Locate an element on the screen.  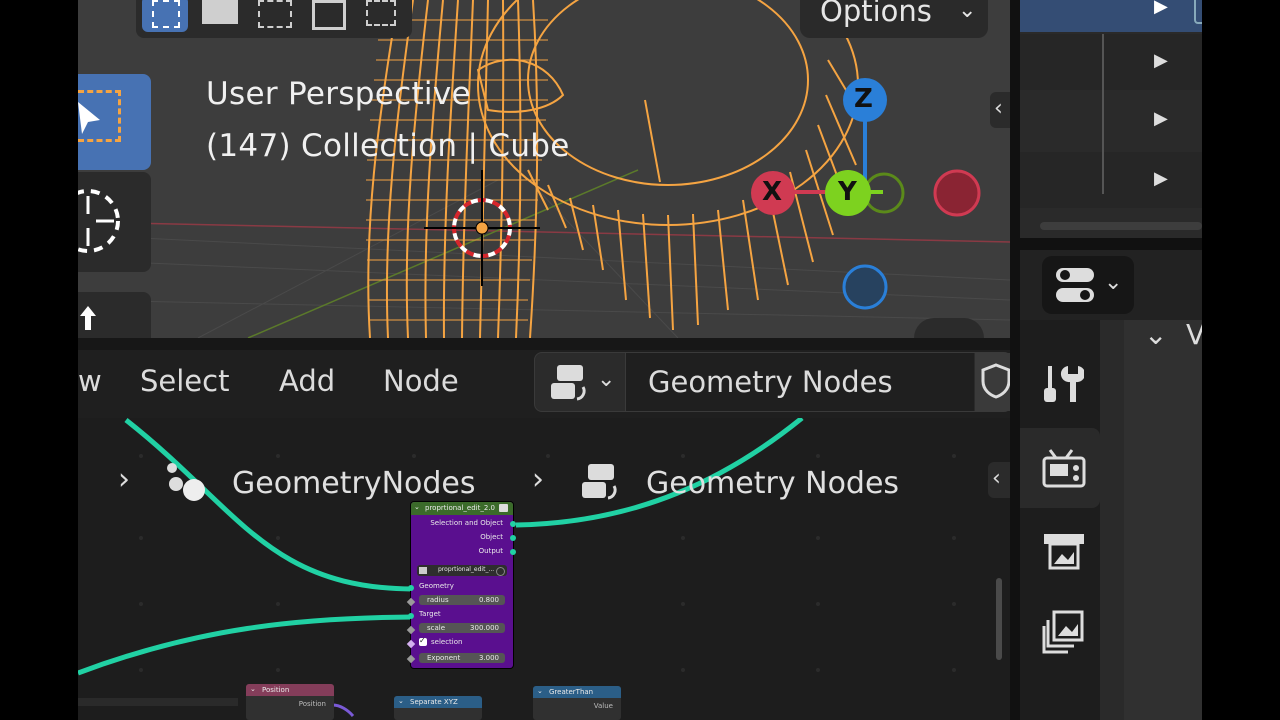
input-target: Target is located at coordinates (430, 614).